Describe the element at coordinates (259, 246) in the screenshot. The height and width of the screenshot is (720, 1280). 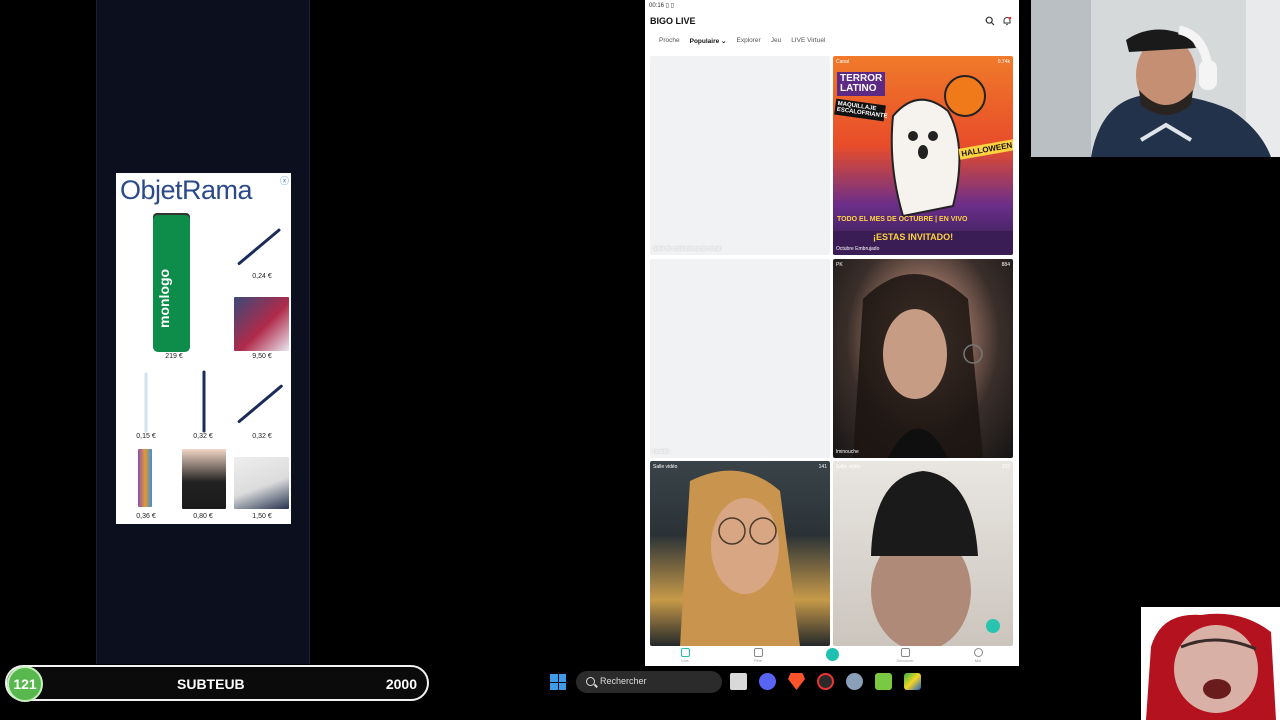
I see `pen-product` at that location.